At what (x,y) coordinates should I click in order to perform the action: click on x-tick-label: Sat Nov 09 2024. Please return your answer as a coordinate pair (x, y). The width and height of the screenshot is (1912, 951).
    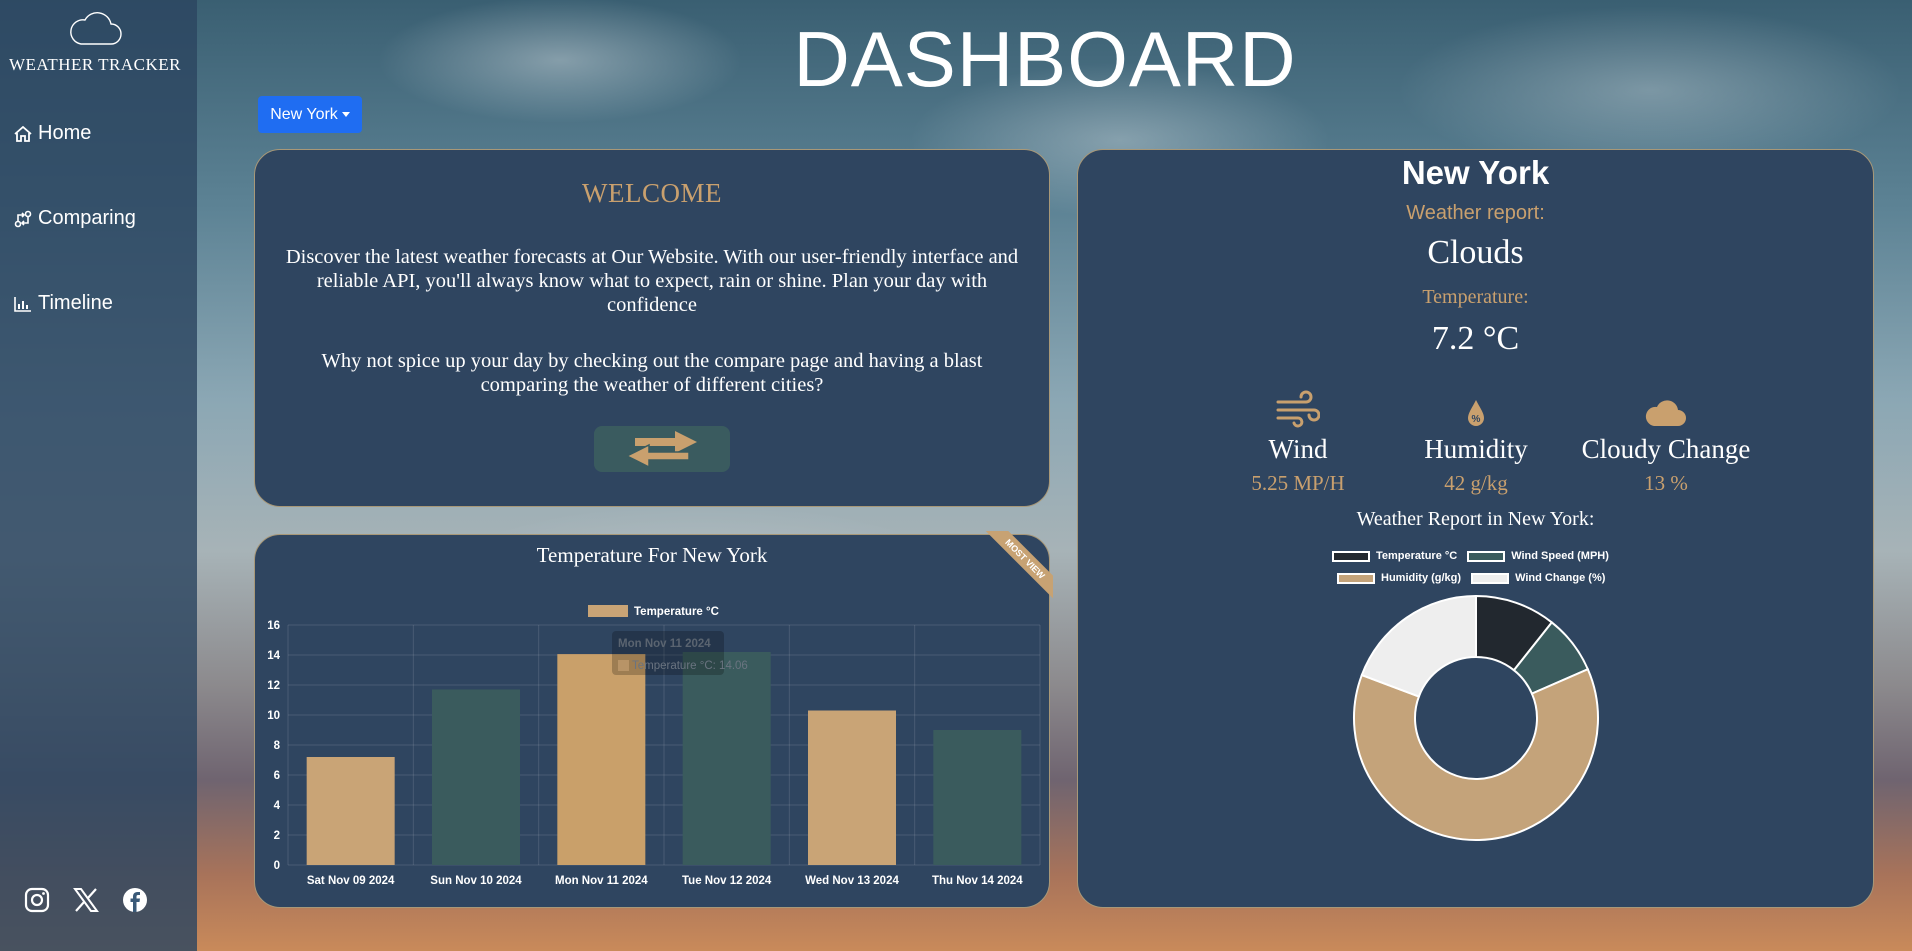
    Looking at the image, I should click on (351, 881).